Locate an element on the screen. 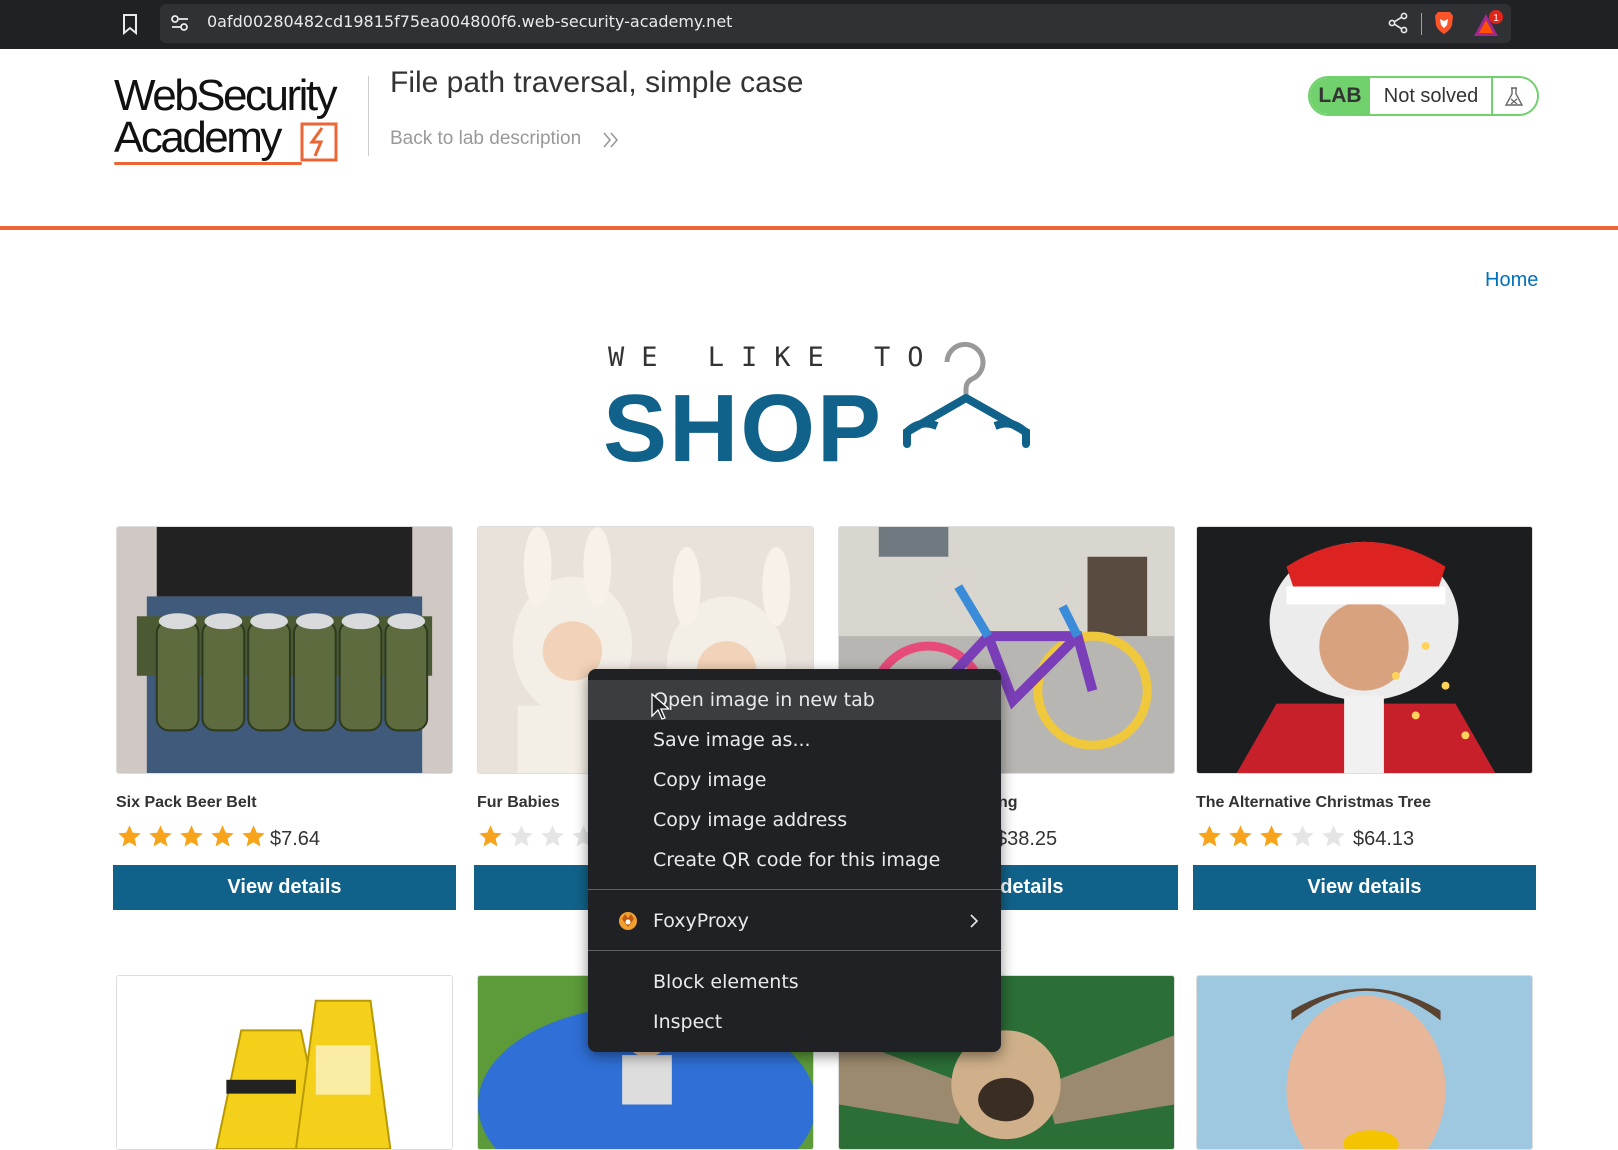 This screenshot has width=1618, height=1150. product-name: Six Pack Beer Belt is located at coordinates (186, 802).